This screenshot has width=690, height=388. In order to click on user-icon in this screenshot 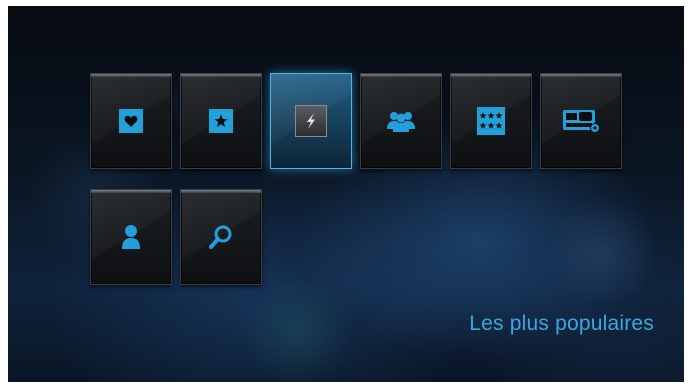, I will do `click(131, 237)`.